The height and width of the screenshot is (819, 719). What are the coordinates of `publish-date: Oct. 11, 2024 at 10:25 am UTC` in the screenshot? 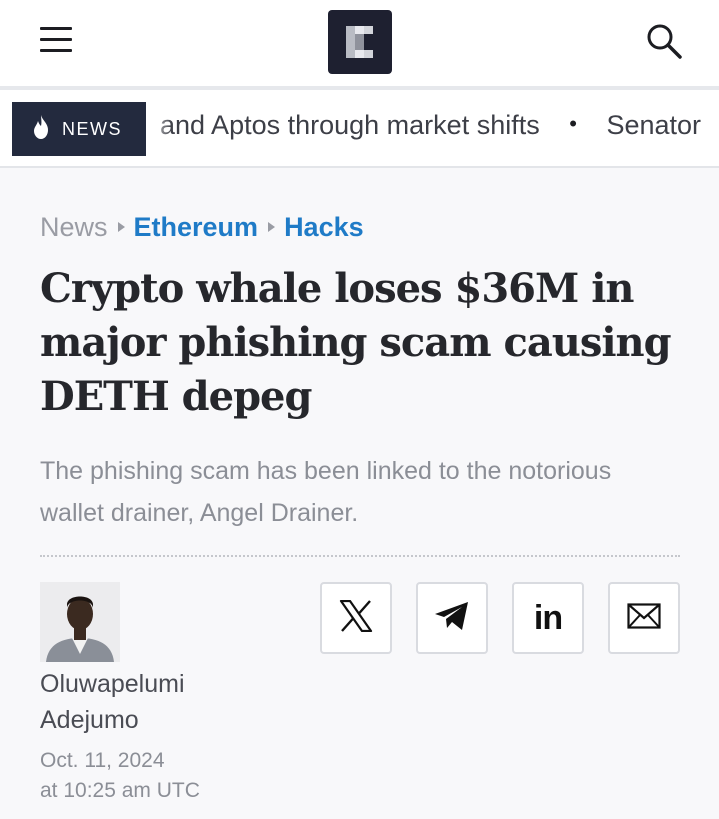 It's located at (120, 776).